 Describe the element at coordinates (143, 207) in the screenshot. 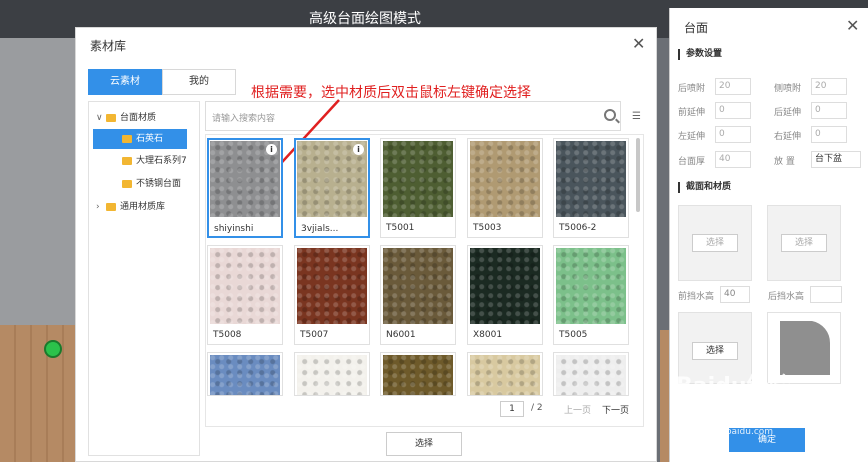

I see `tree-item-label: 通用材质库` at that location.